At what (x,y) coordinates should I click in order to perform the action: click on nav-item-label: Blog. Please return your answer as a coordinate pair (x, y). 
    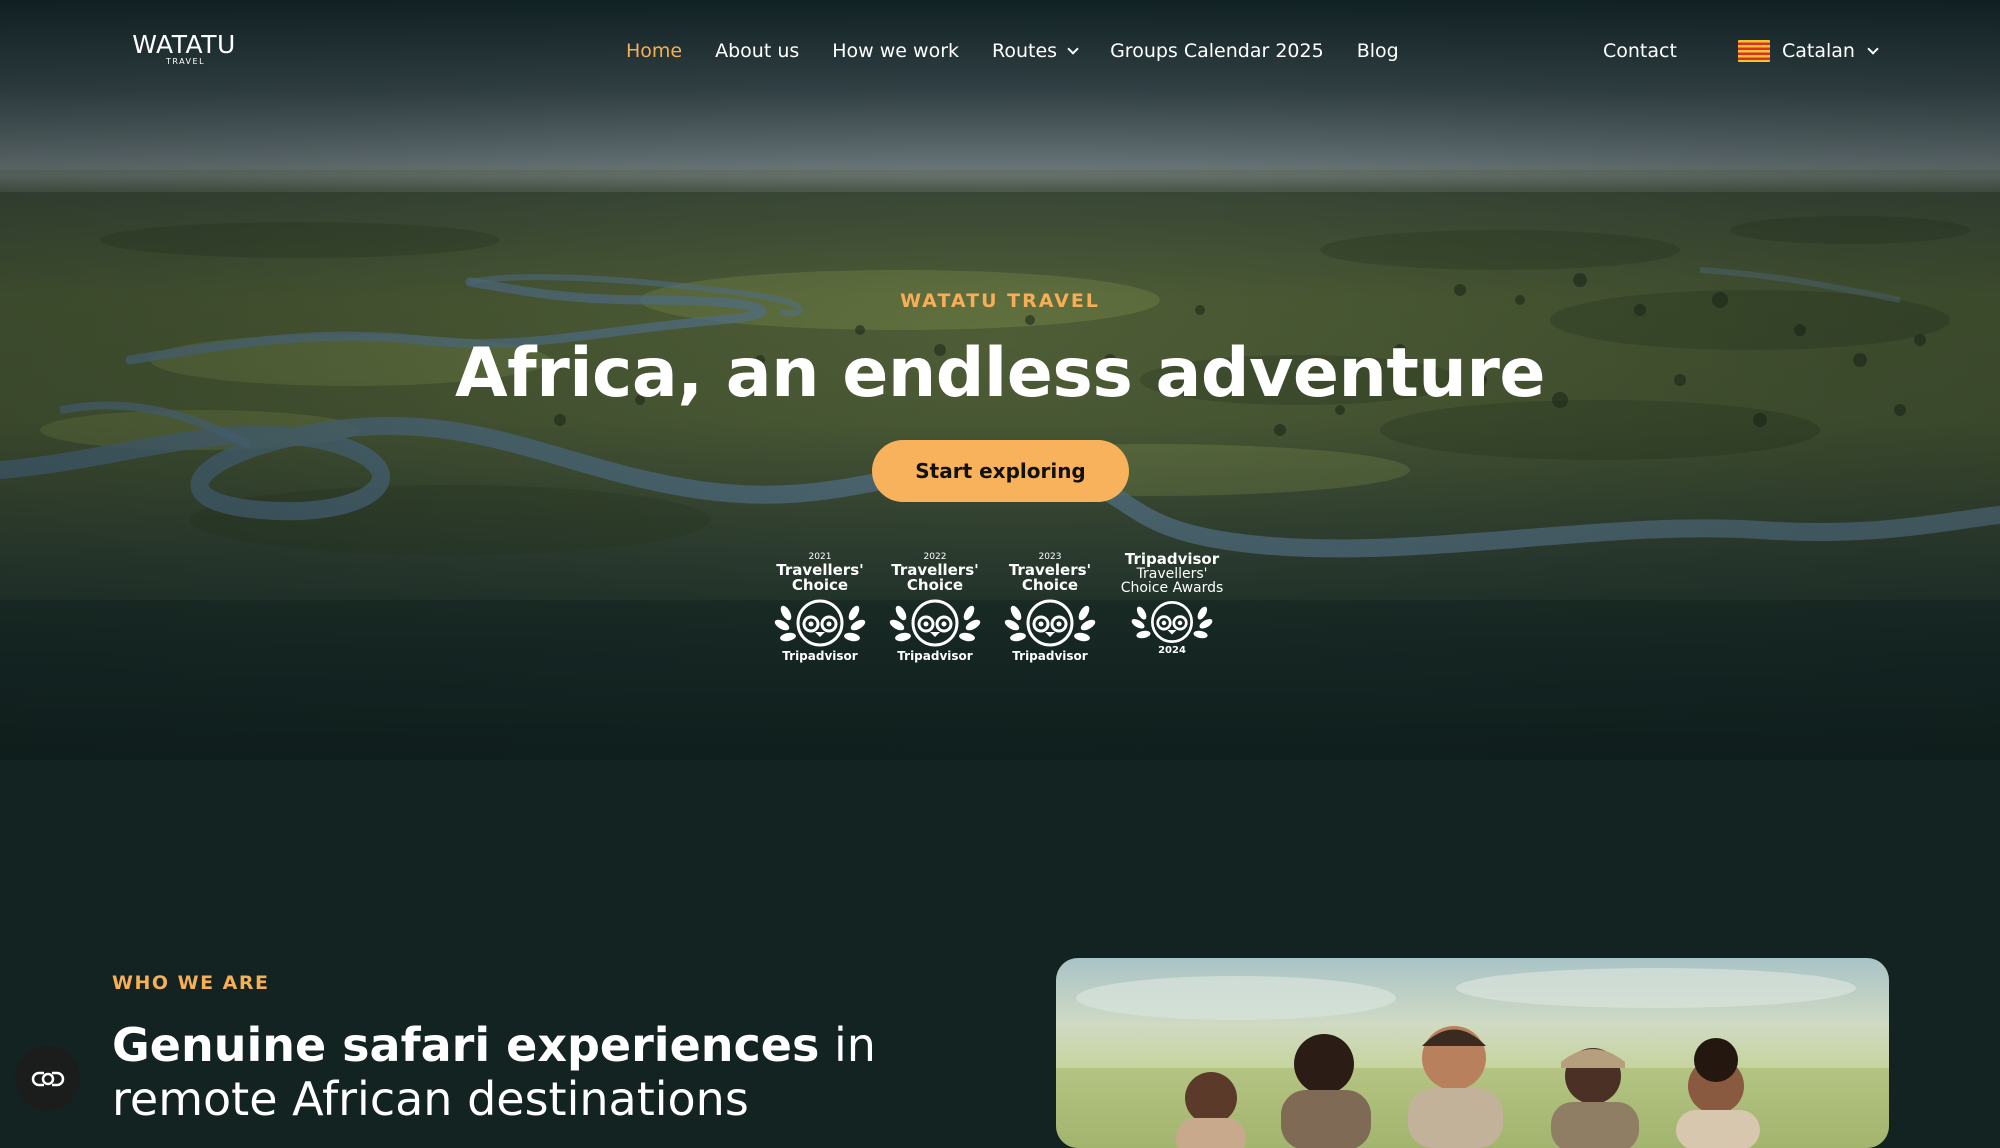
    Looking at the image, I should click on (1377, 51).